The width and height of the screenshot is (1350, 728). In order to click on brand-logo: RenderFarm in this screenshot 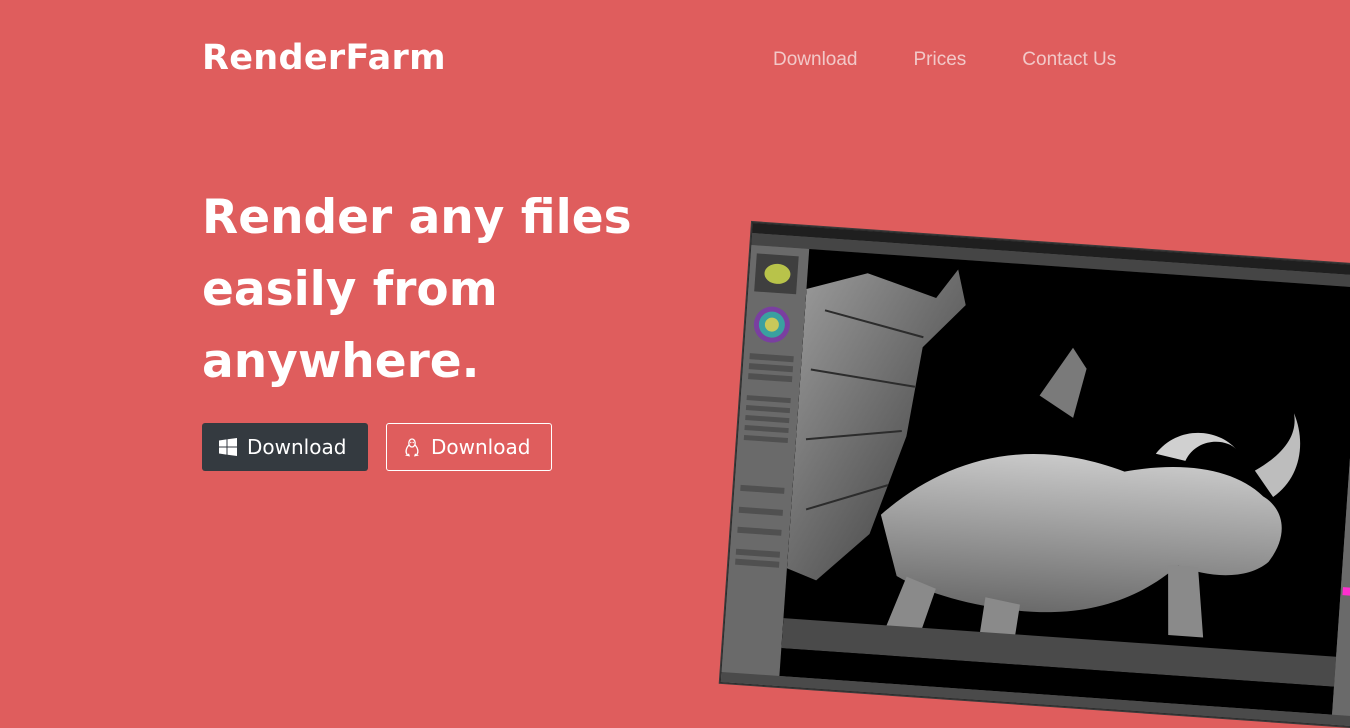, I will do `click(324, 58)`.